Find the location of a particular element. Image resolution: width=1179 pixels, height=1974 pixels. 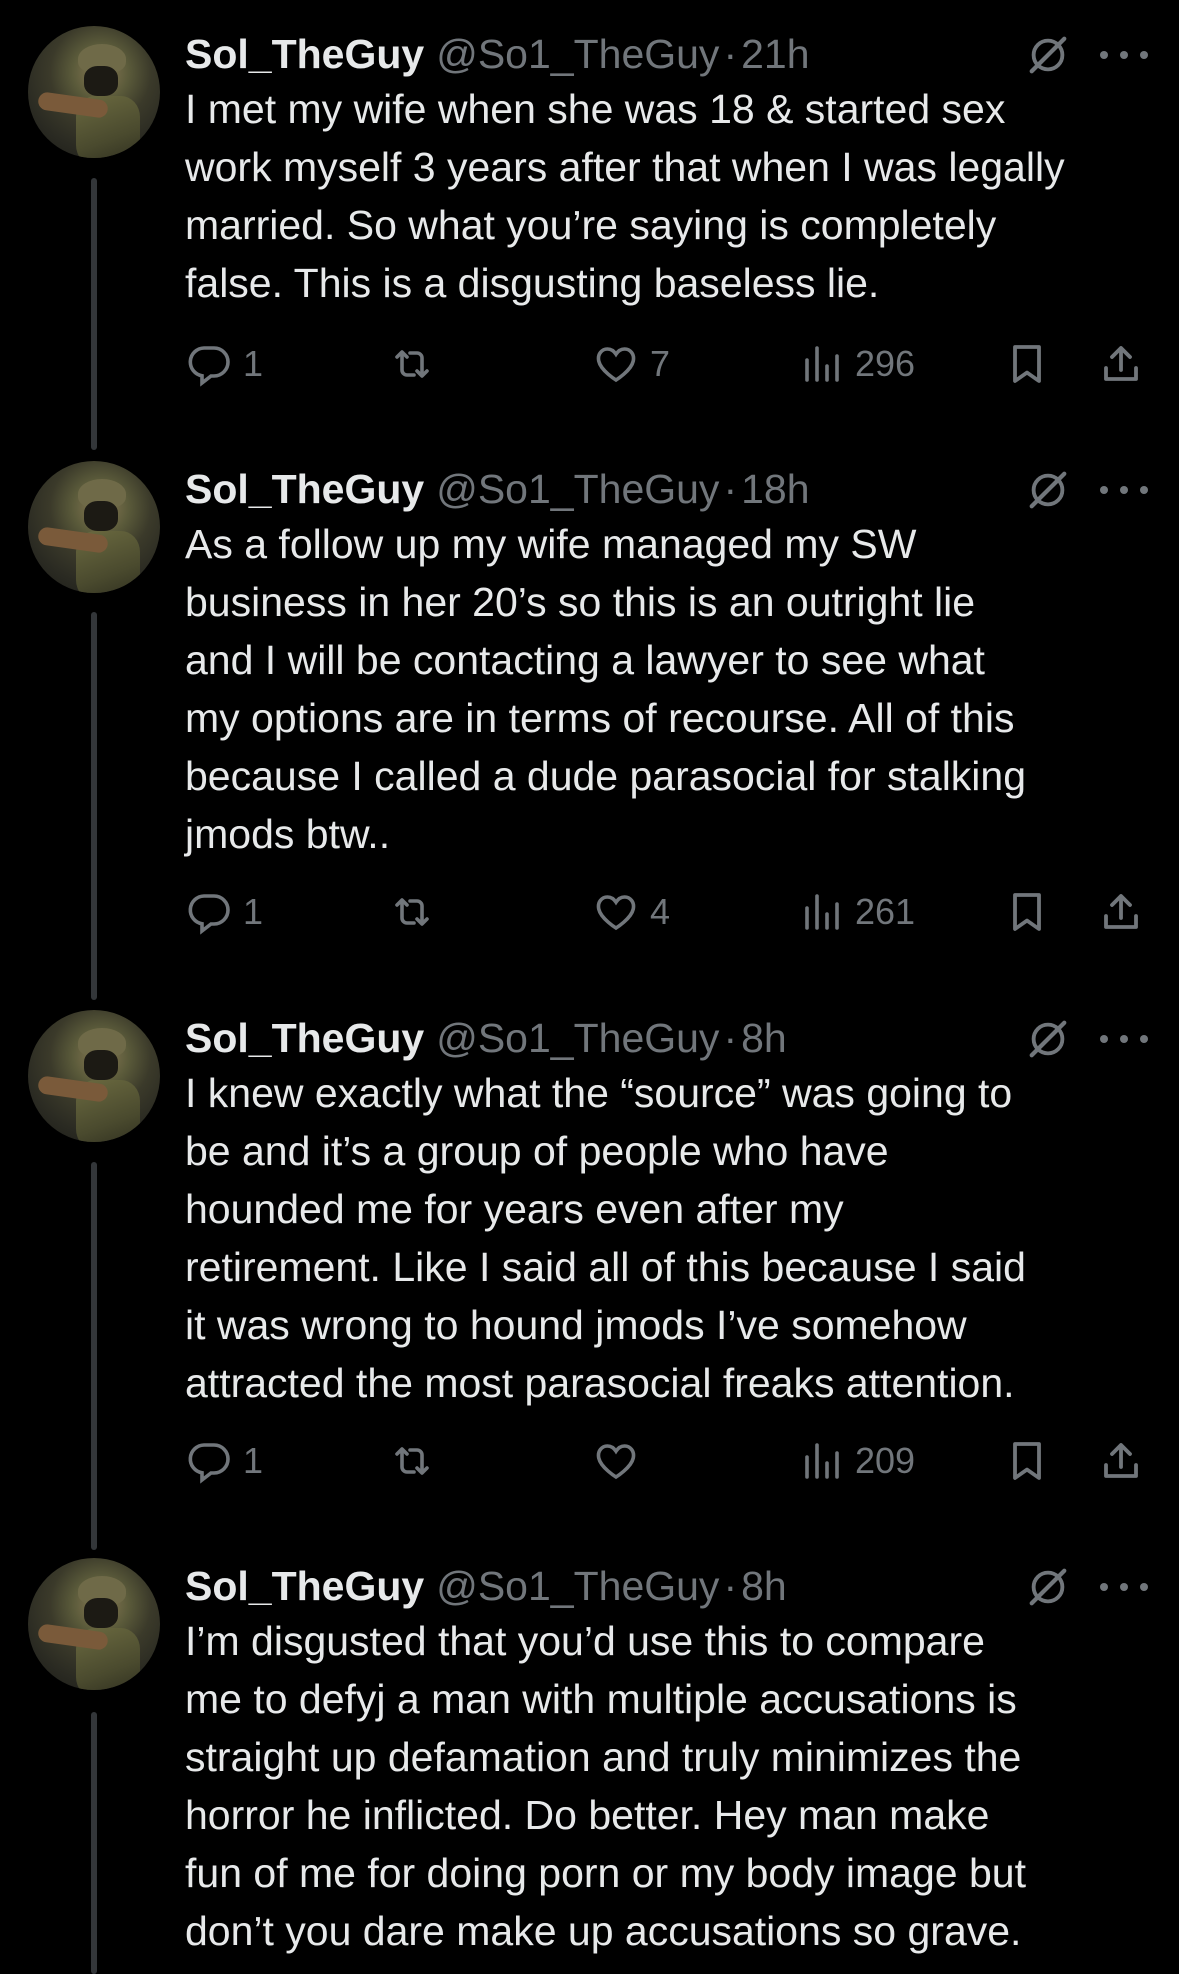

action-bar: 1 4 261 is located at coordinates (672, 912).